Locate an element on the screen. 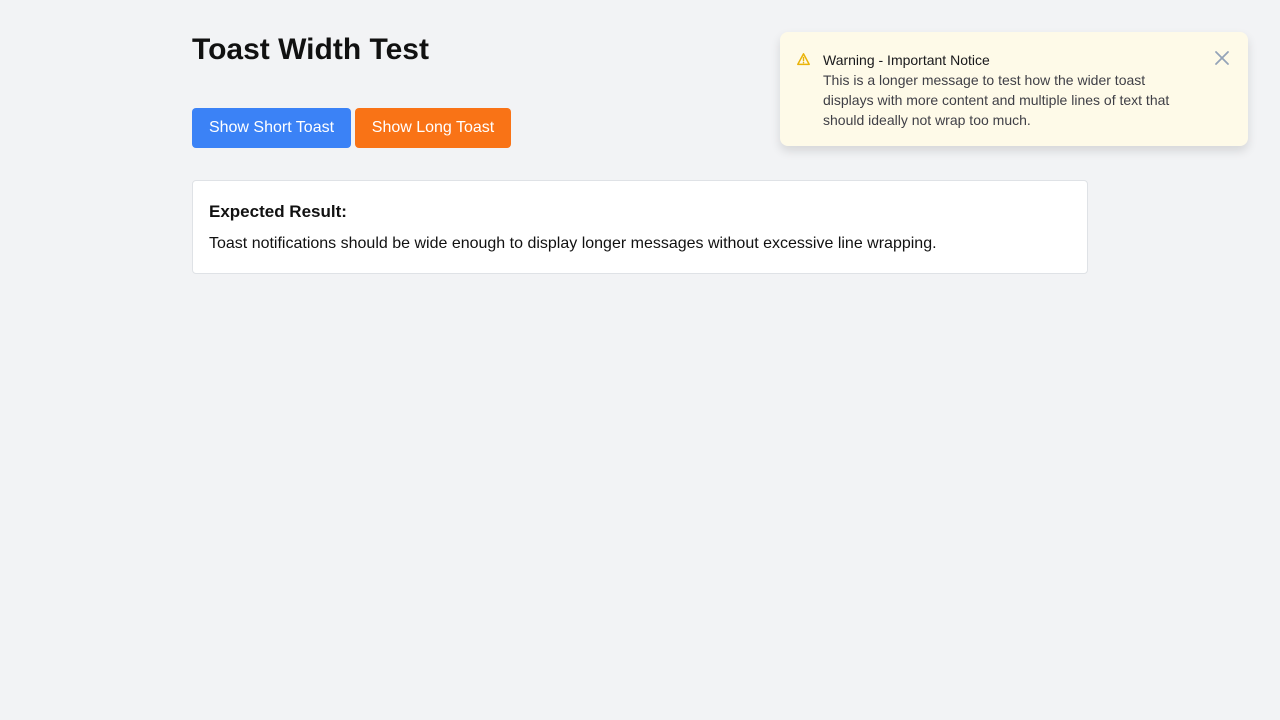 The width and height of the screenshot is (1280, 720). toast-close-button is located at coordinates (1222, 58).